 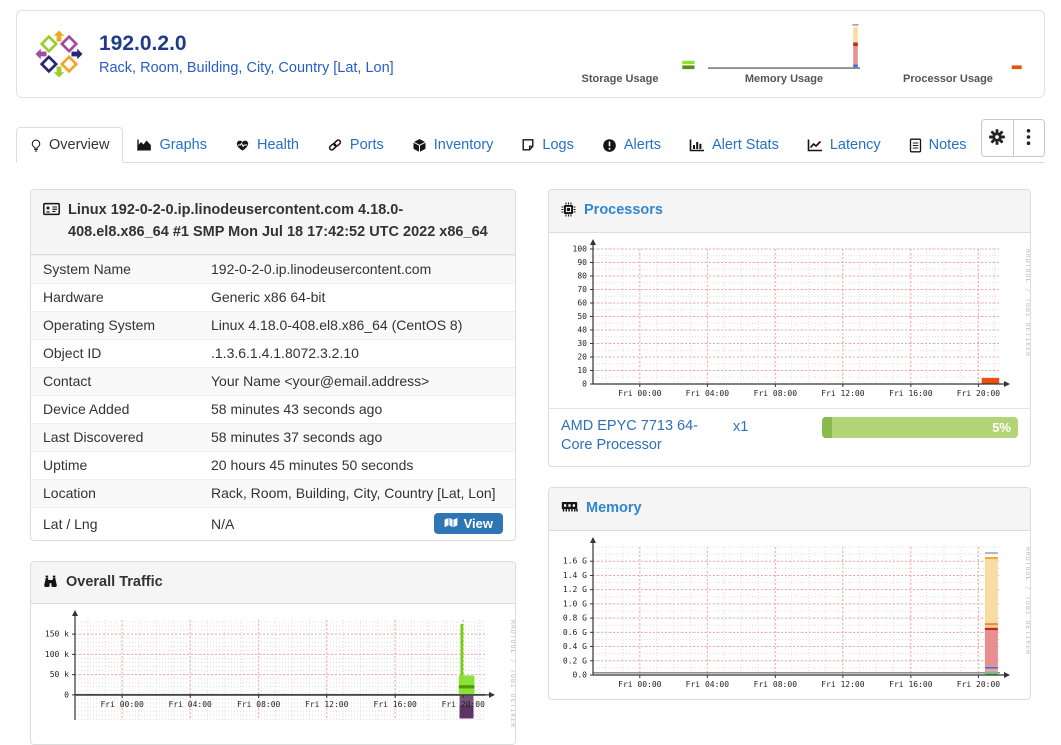 I want to click on area-chart-icon, so click(x=144, y=145).